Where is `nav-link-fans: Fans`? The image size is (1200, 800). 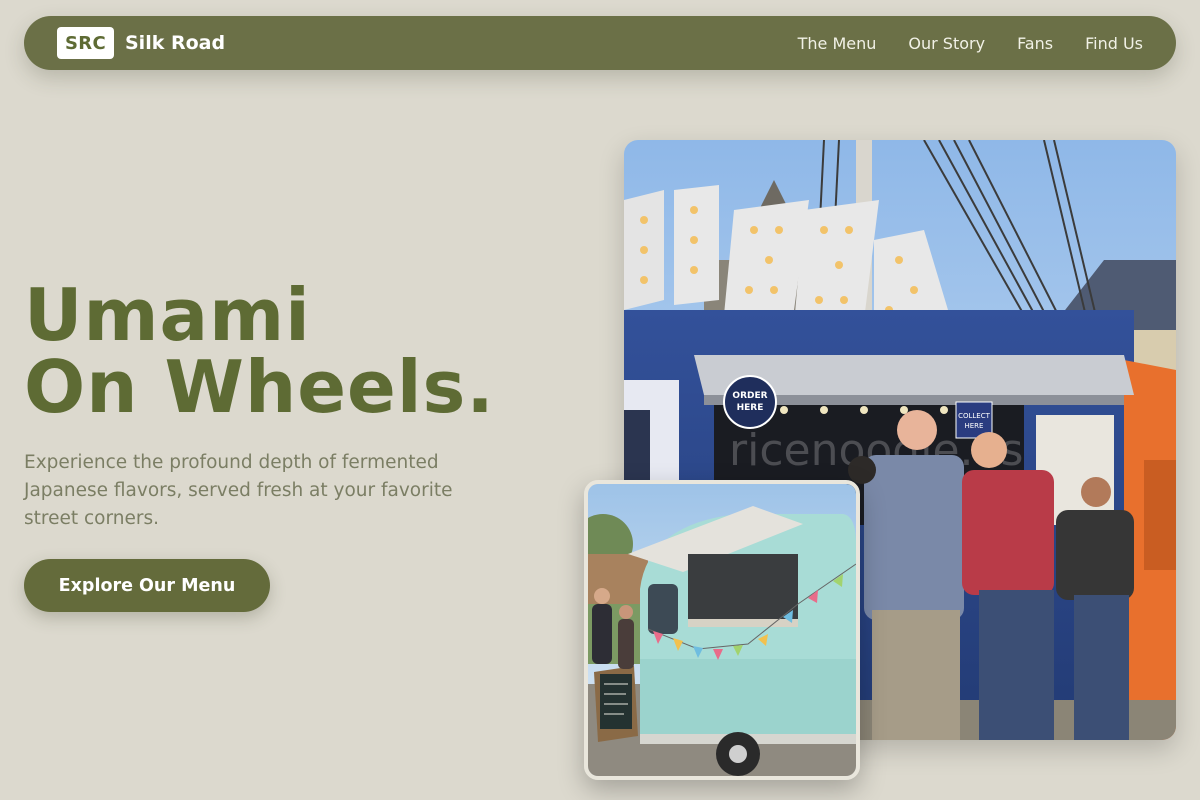 nav-link-fans: Fans is located at coordinates (1035, 43).